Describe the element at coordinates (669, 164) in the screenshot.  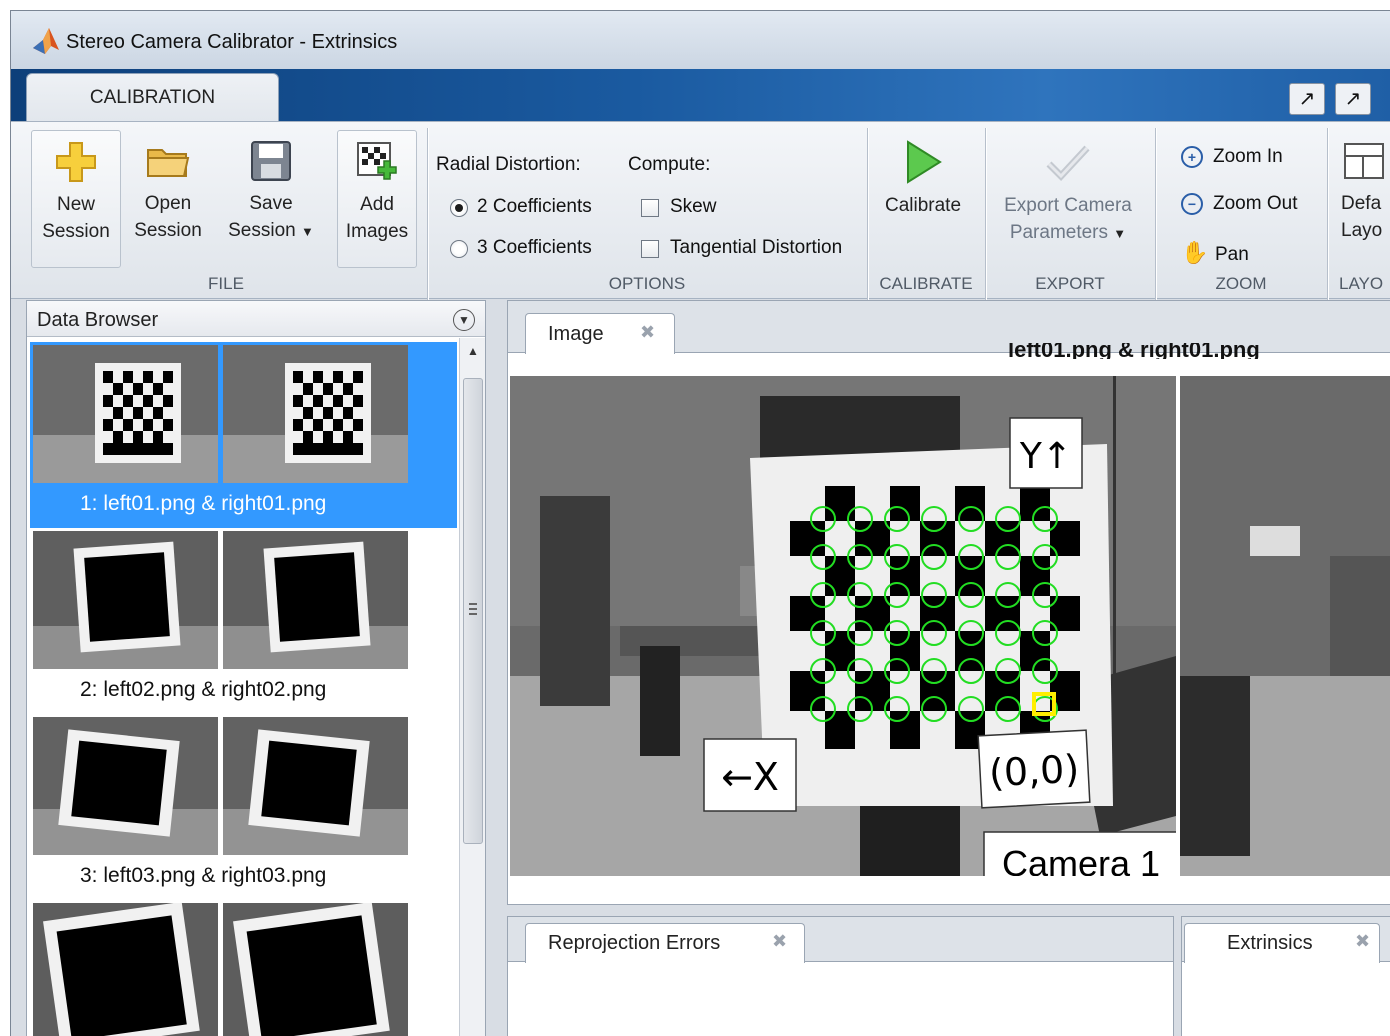
I see `compute-label: Compute:` at that location.